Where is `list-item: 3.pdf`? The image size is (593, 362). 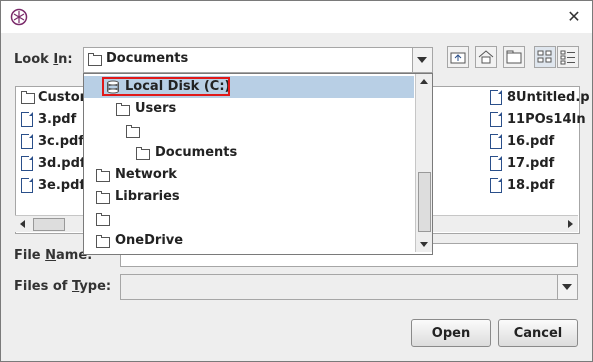
list-item: 3.pdf is located at coordinates (57, 119).